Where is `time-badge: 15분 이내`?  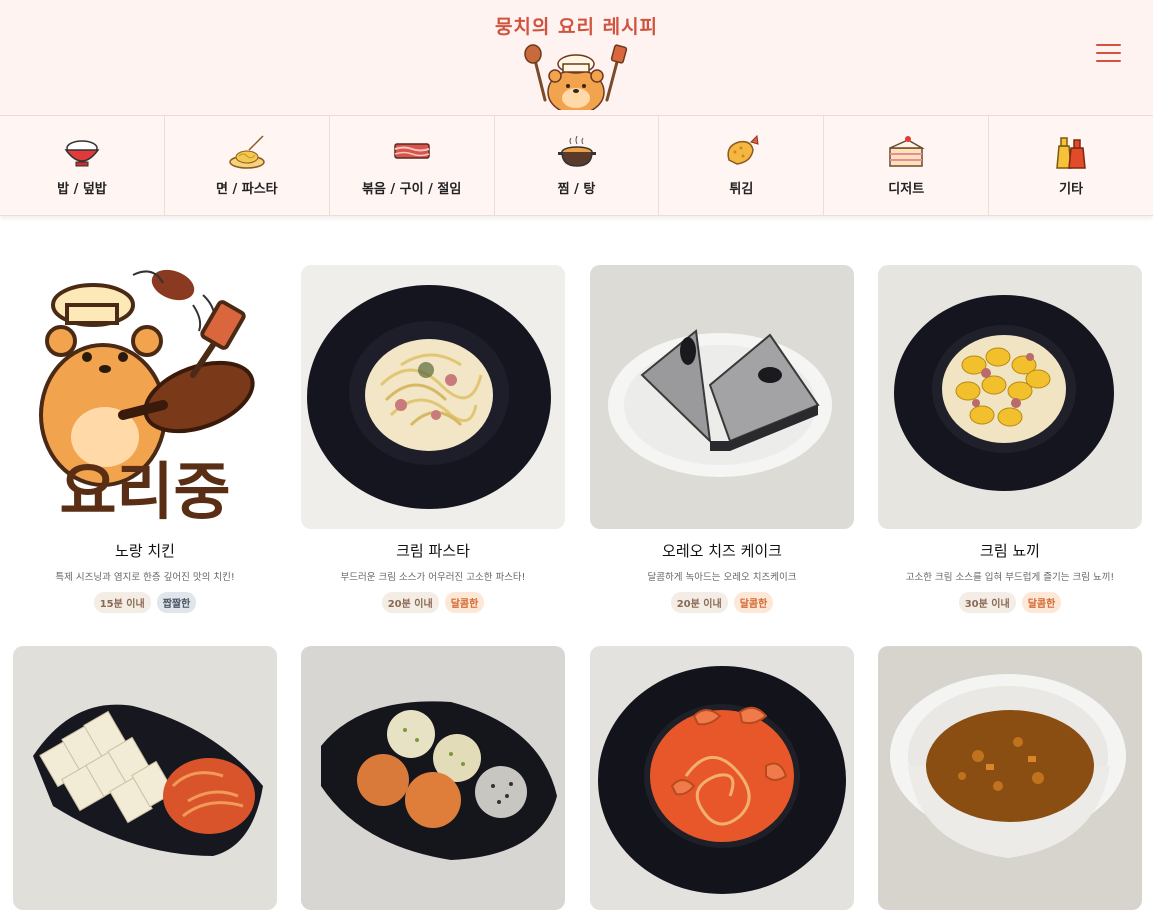
time-badge: 15분 이내 is located at coordinates (122, 602).